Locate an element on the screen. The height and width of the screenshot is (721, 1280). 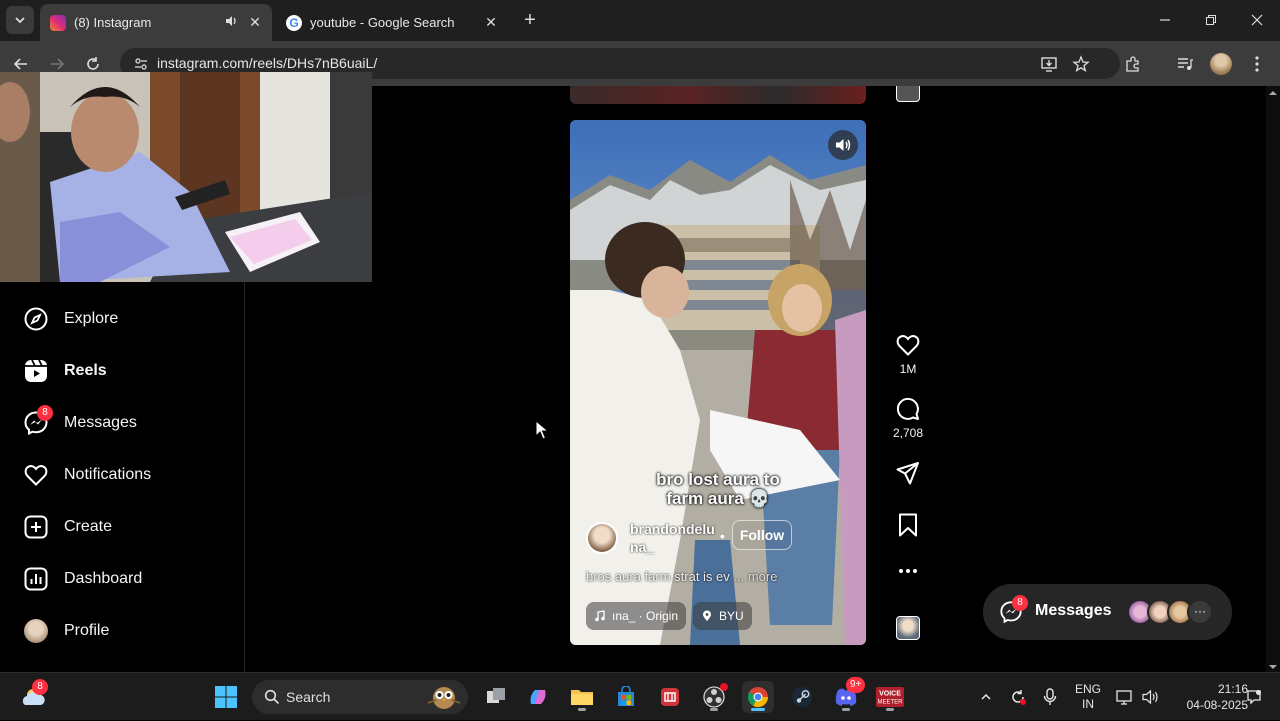
new-tab-button: + is located at coordinates (530, 21).